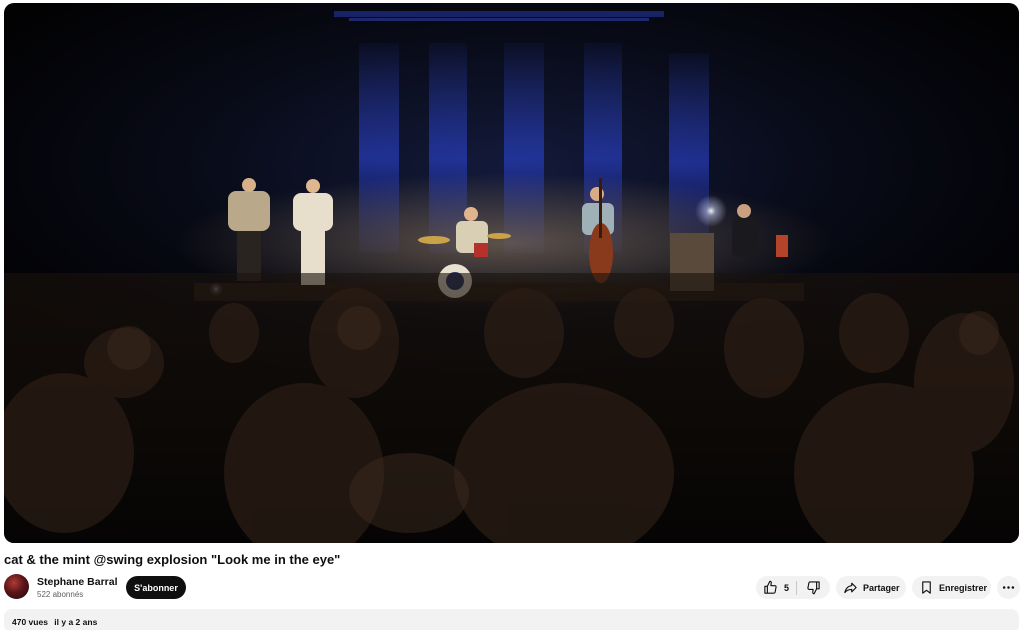 Image resolution: width=1024 pixels, height=630 pixels. Describe the element at coordinates (30, 622) in the screenshot. I see `view-count: 470 vues` at that location.